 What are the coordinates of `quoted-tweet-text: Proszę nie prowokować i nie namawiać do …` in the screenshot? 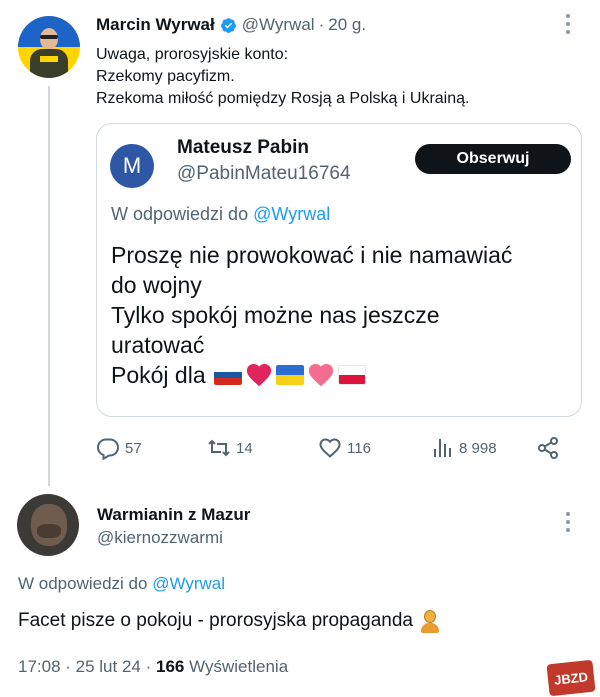 It's located at (311, 315).